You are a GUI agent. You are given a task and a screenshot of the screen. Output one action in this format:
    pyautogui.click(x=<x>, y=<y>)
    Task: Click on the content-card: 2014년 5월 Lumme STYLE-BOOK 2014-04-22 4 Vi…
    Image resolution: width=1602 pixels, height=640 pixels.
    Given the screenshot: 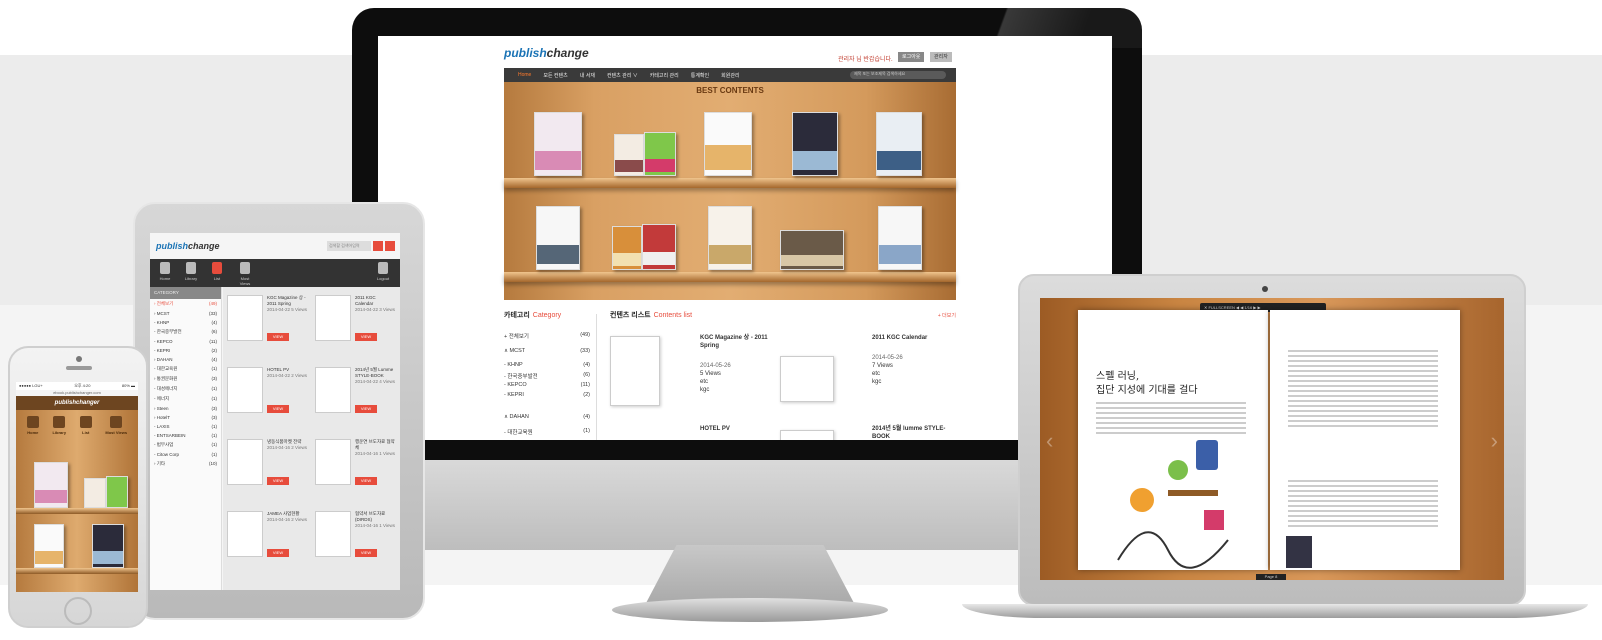 What is the action you would take?
    pyautogui.click(x=355, y=393)
    